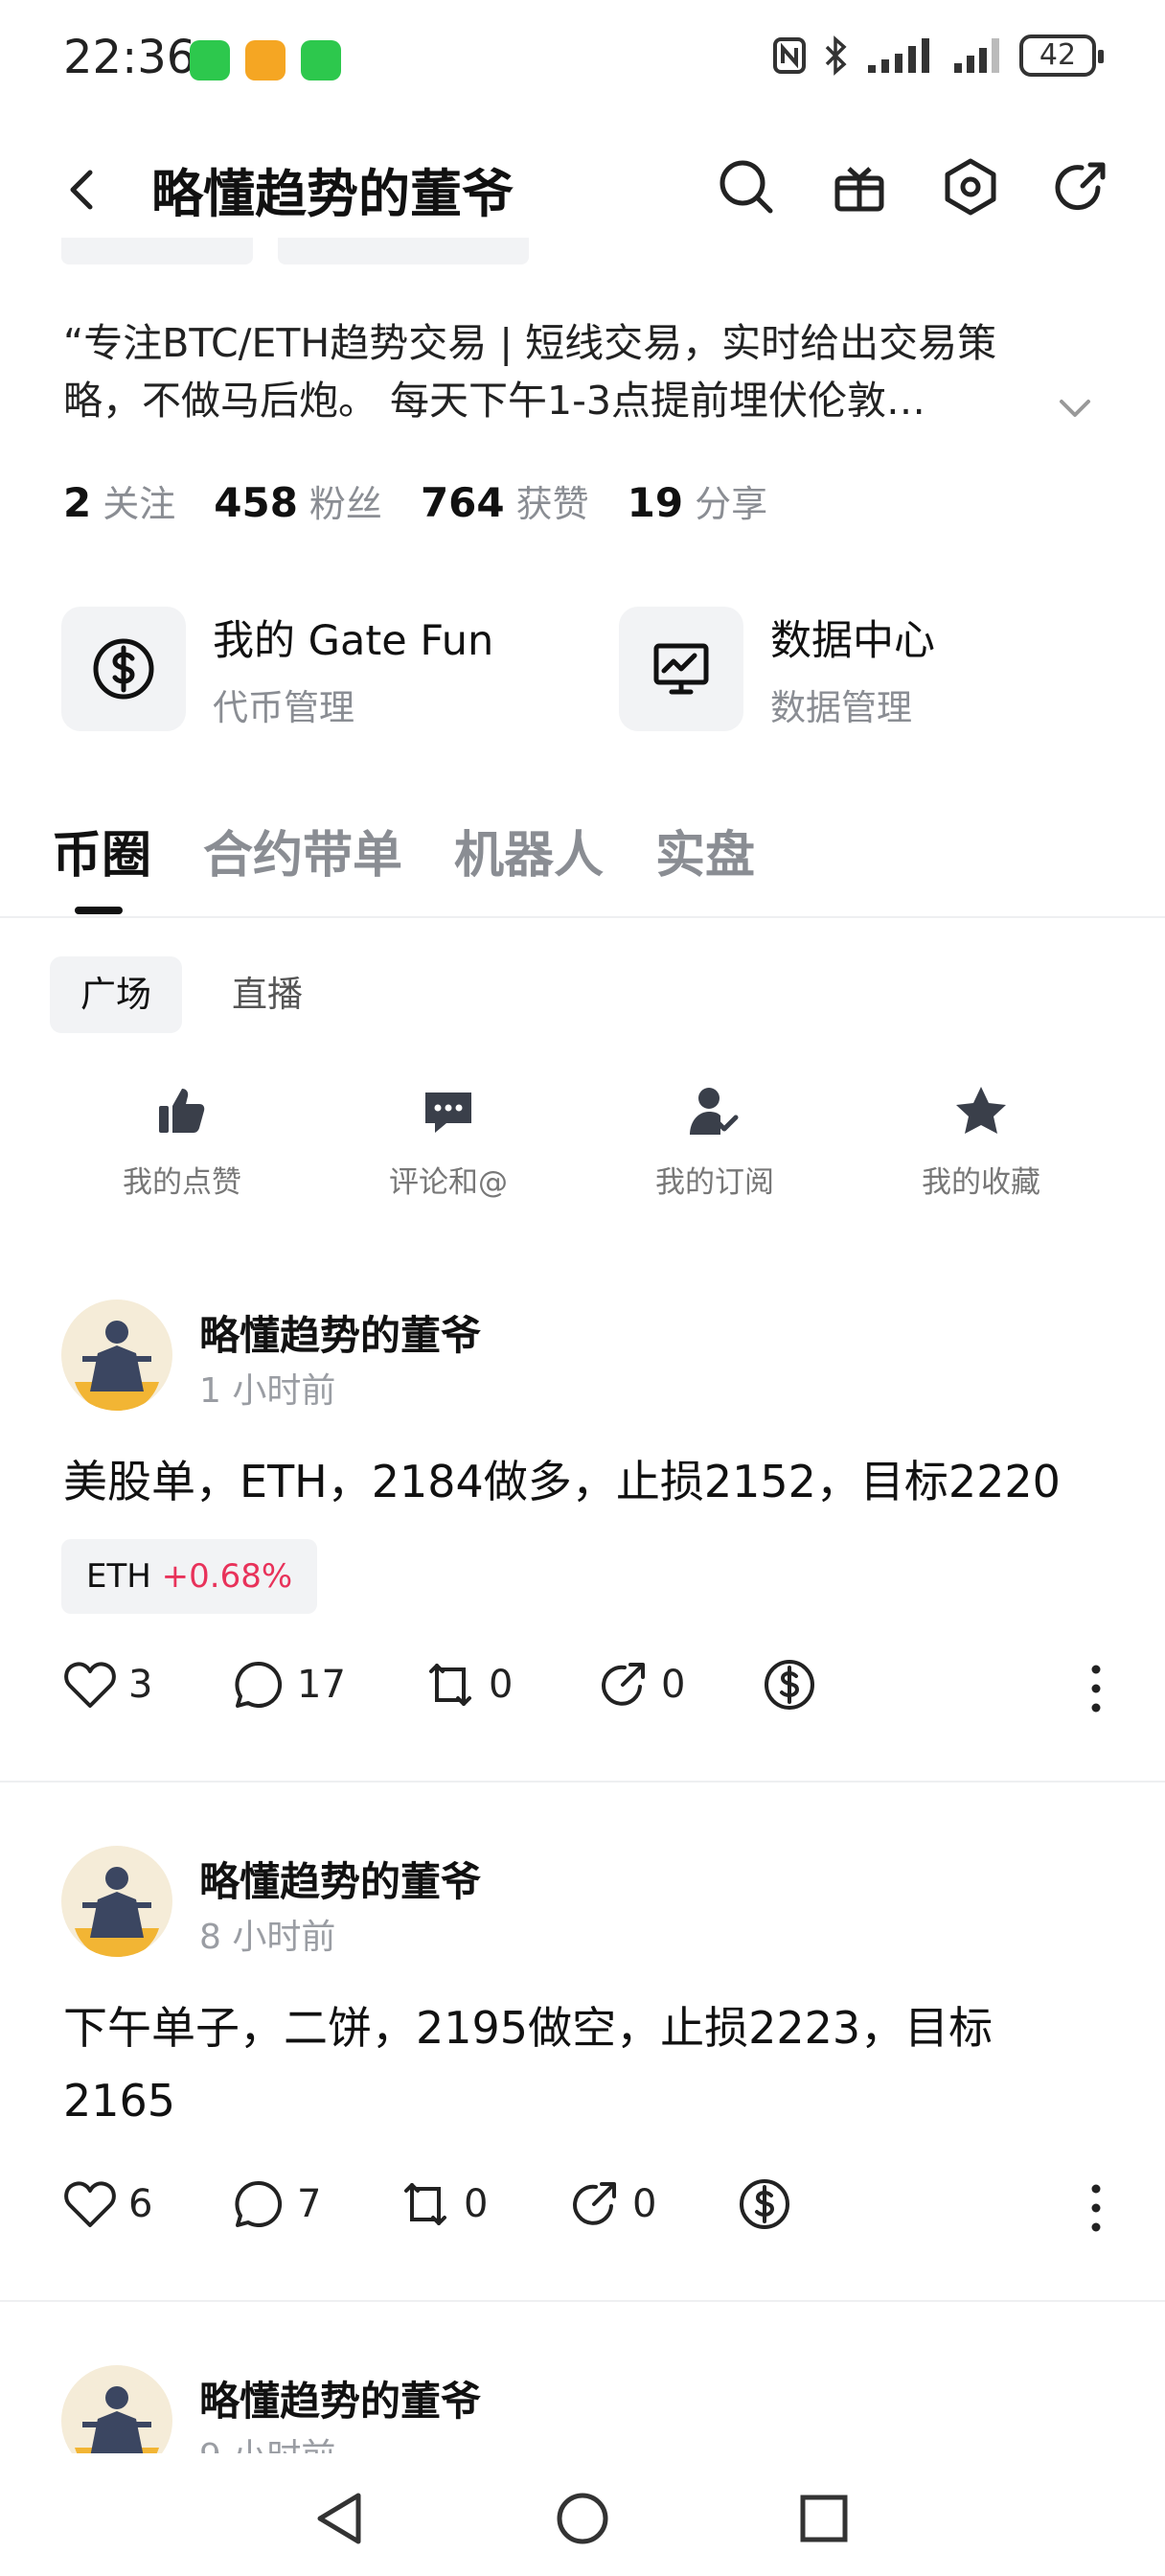 The height and width of the screenshot is (2576, 1165). Describe the element at coordinates (714, 1182) in the screenshot. I see `quick-action-label: 我的订阅` at that location.